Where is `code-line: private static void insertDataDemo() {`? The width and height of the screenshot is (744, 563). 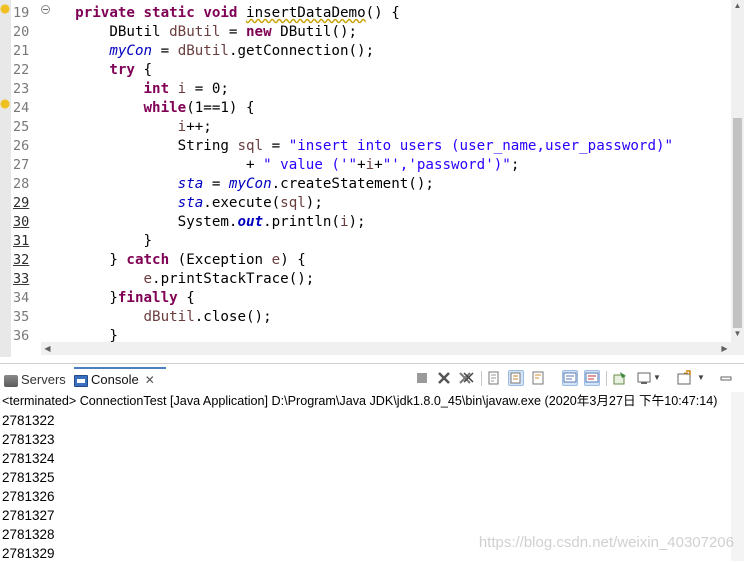
code-line: private static void insertDataDemo() { is located at coordinates (220, 13).